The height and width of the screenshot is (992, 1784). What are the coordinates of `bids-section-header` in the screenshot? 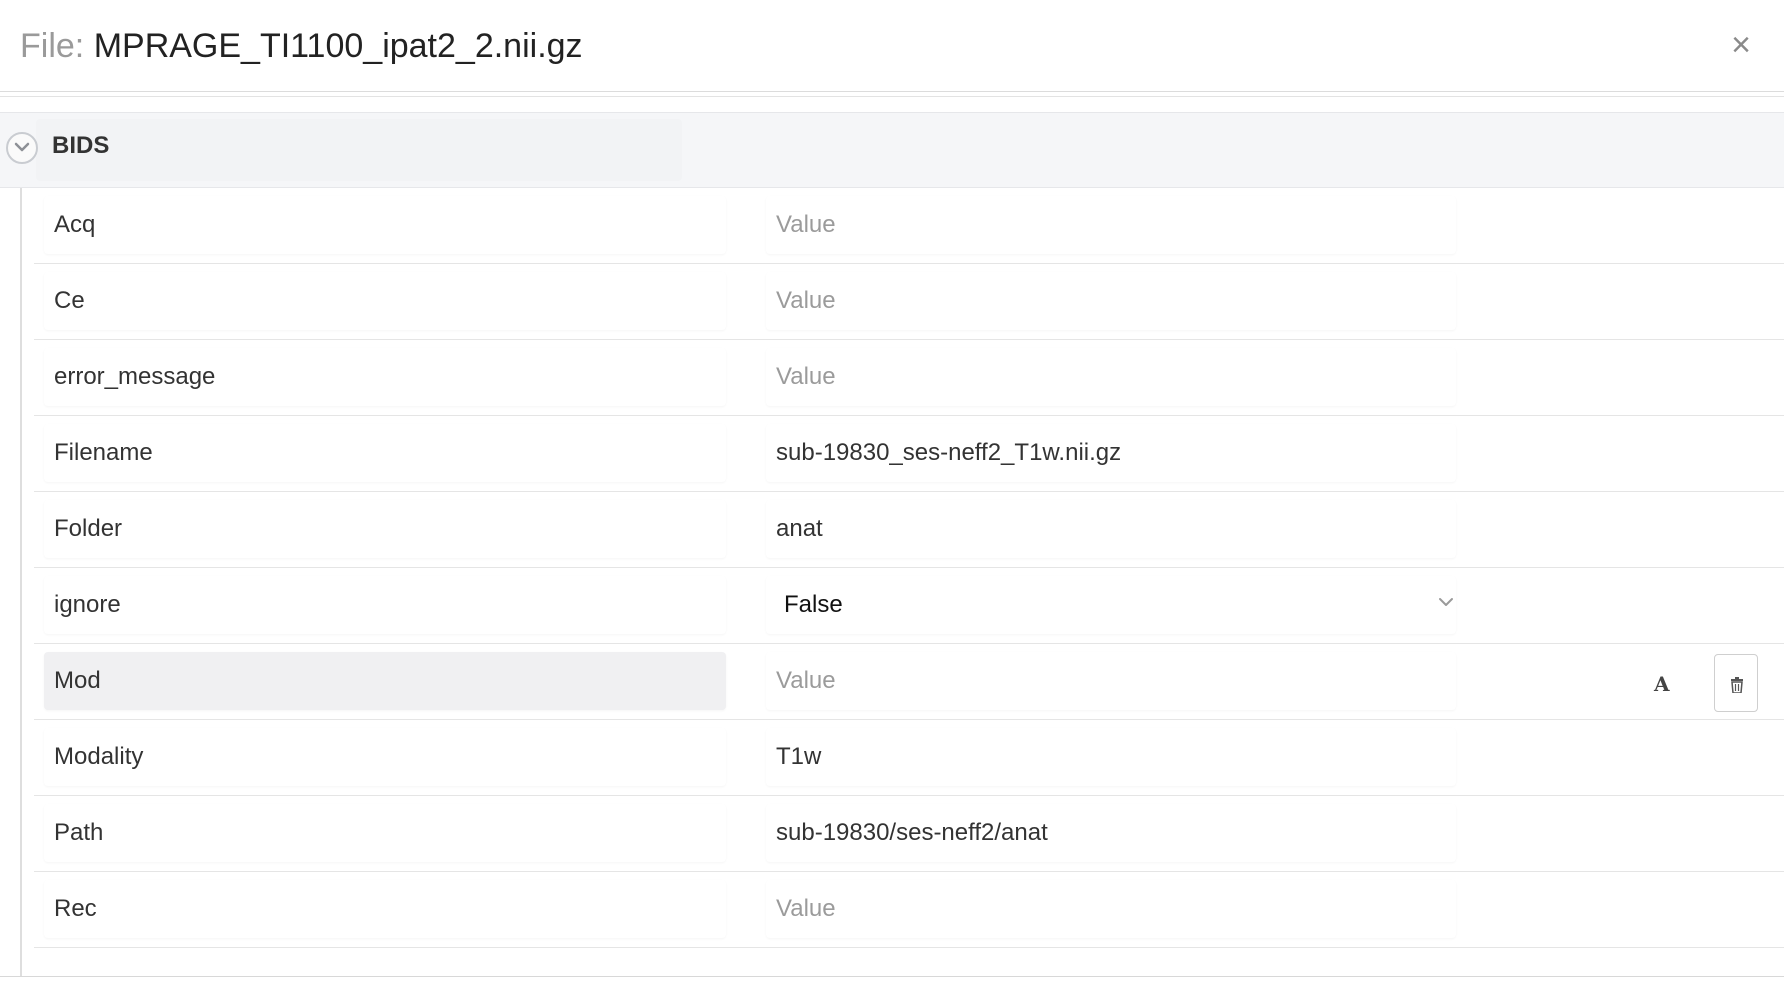 It's located at (892, 150).